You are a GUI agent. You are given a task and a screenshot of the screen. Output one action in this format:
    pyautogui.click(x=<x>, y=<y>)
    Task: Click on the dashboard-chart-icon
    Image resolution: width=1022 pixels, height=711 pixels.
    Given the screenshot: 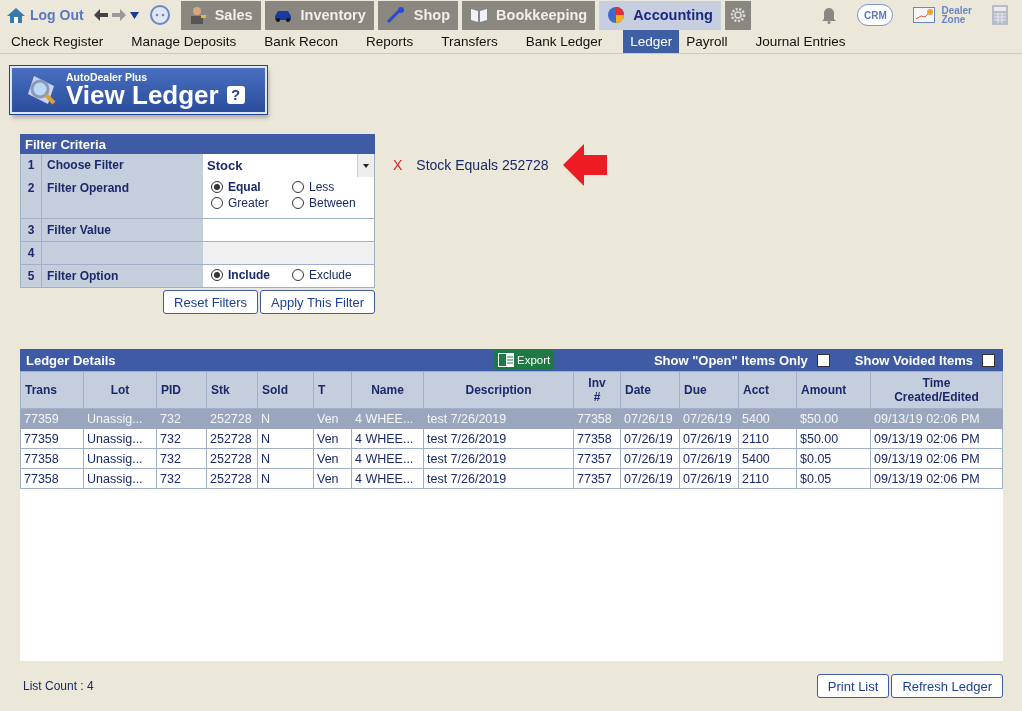 What is the action you would take?
    pyautogui.click(x=924, y=15)
    